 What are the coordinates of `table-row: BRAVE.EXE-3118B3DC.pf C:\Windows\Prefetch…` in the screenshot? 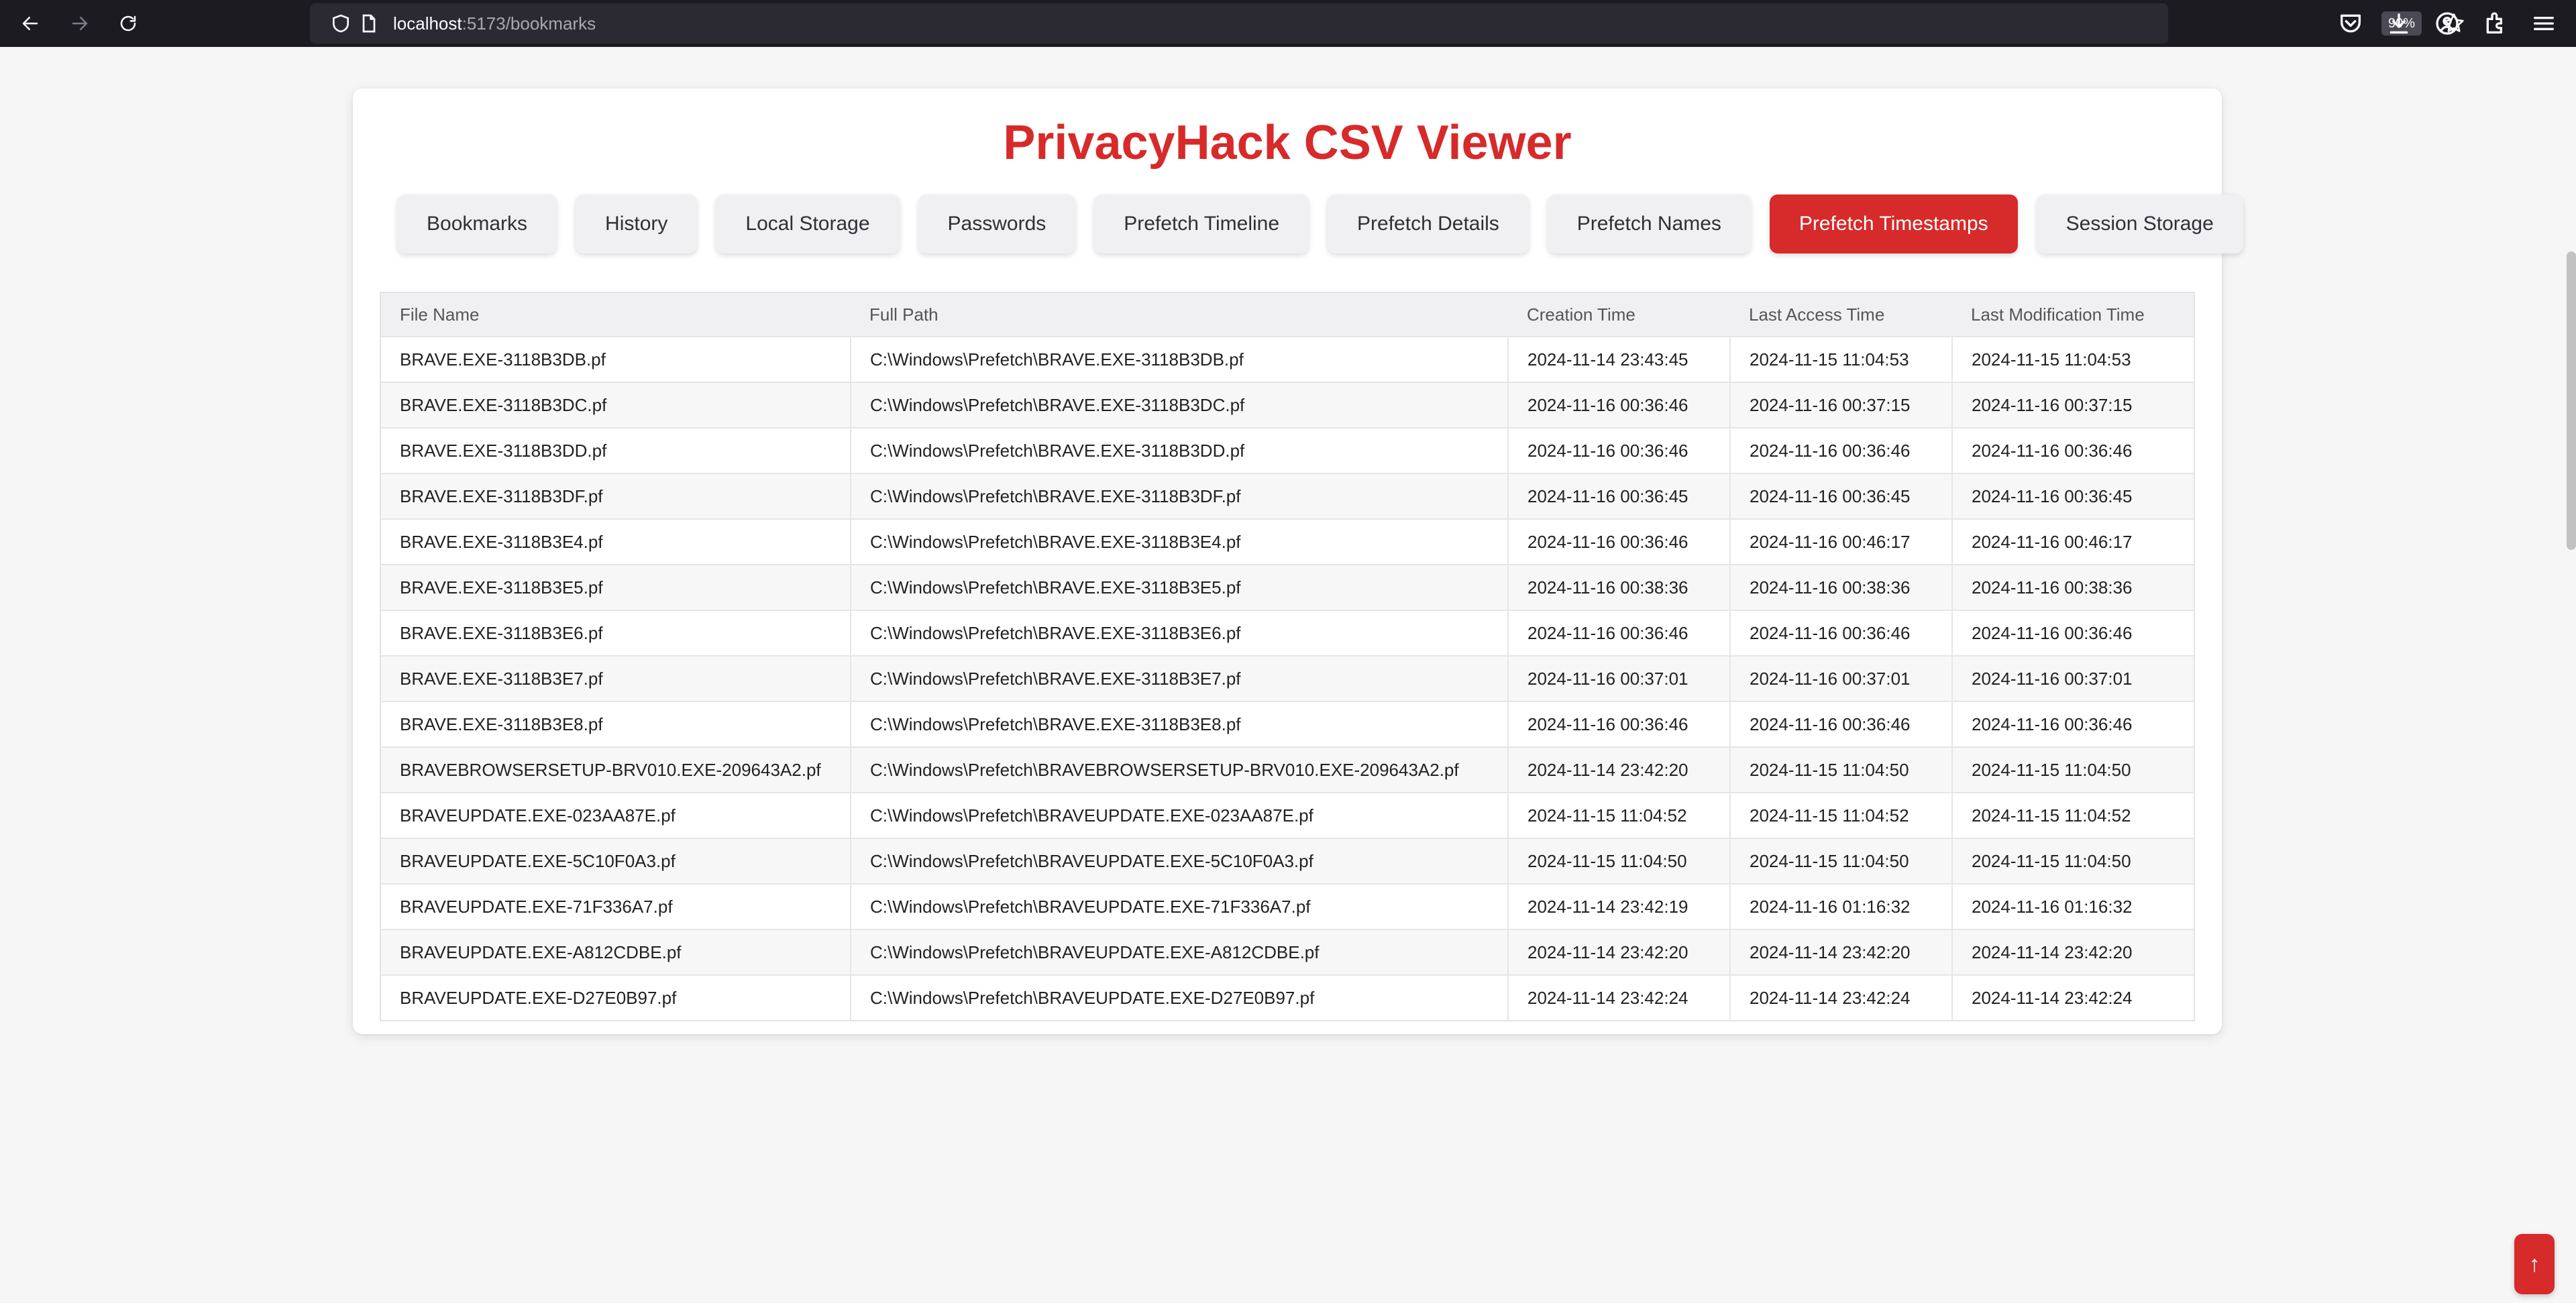 It's located at (1287, 405).